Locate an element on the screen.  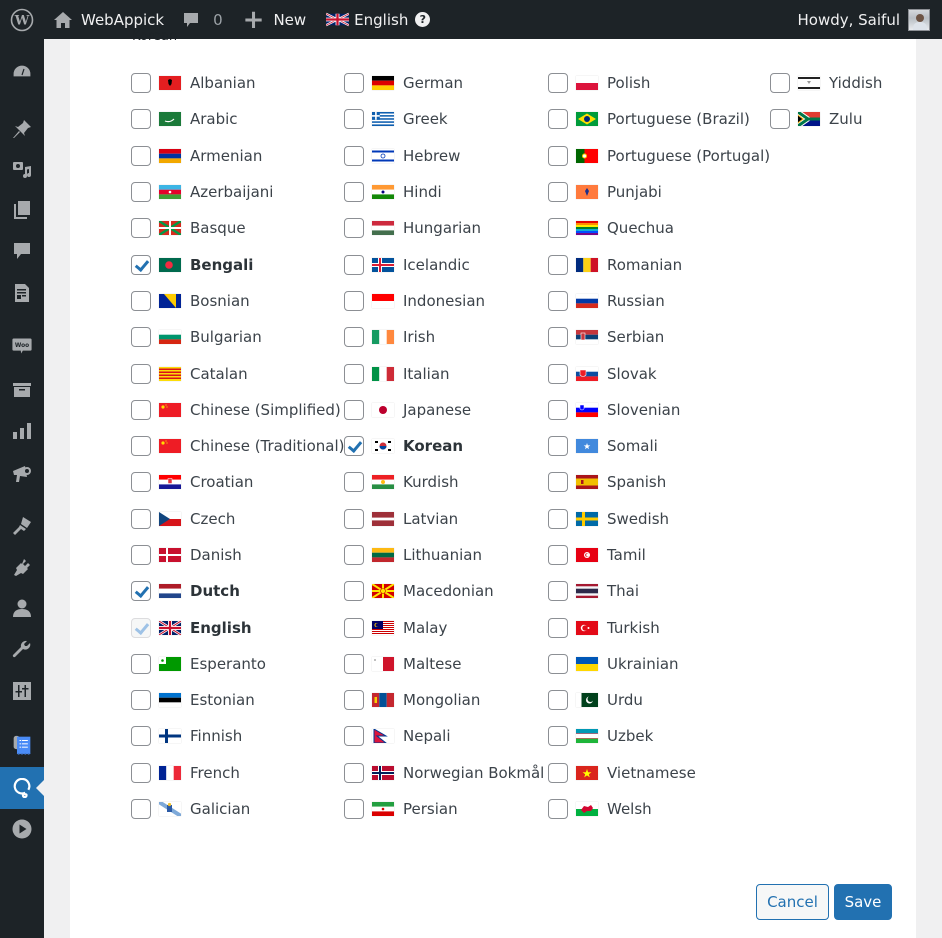
sidebar-item-feedback is located at coordinates (22, 293).